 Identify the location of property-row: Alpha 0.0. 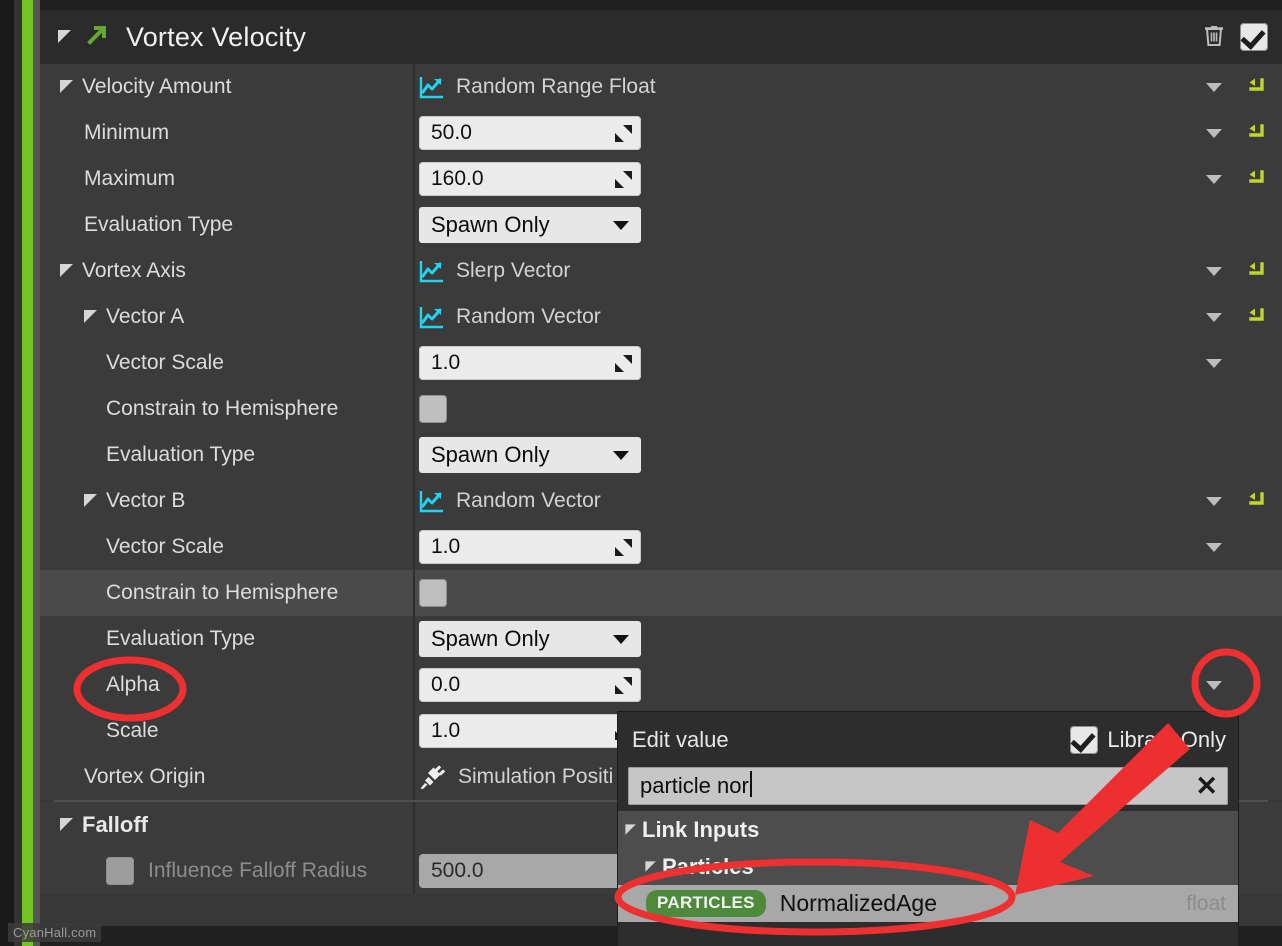
(661, 685).